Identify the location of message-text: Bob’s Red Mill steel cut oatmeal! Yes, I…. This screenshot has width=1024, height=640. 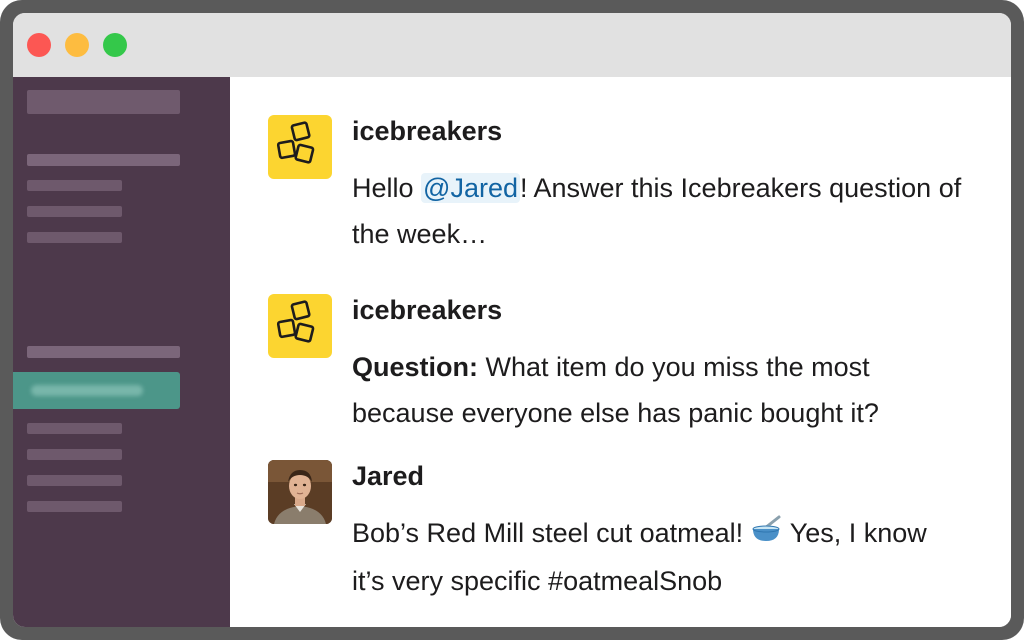
(657, 557).